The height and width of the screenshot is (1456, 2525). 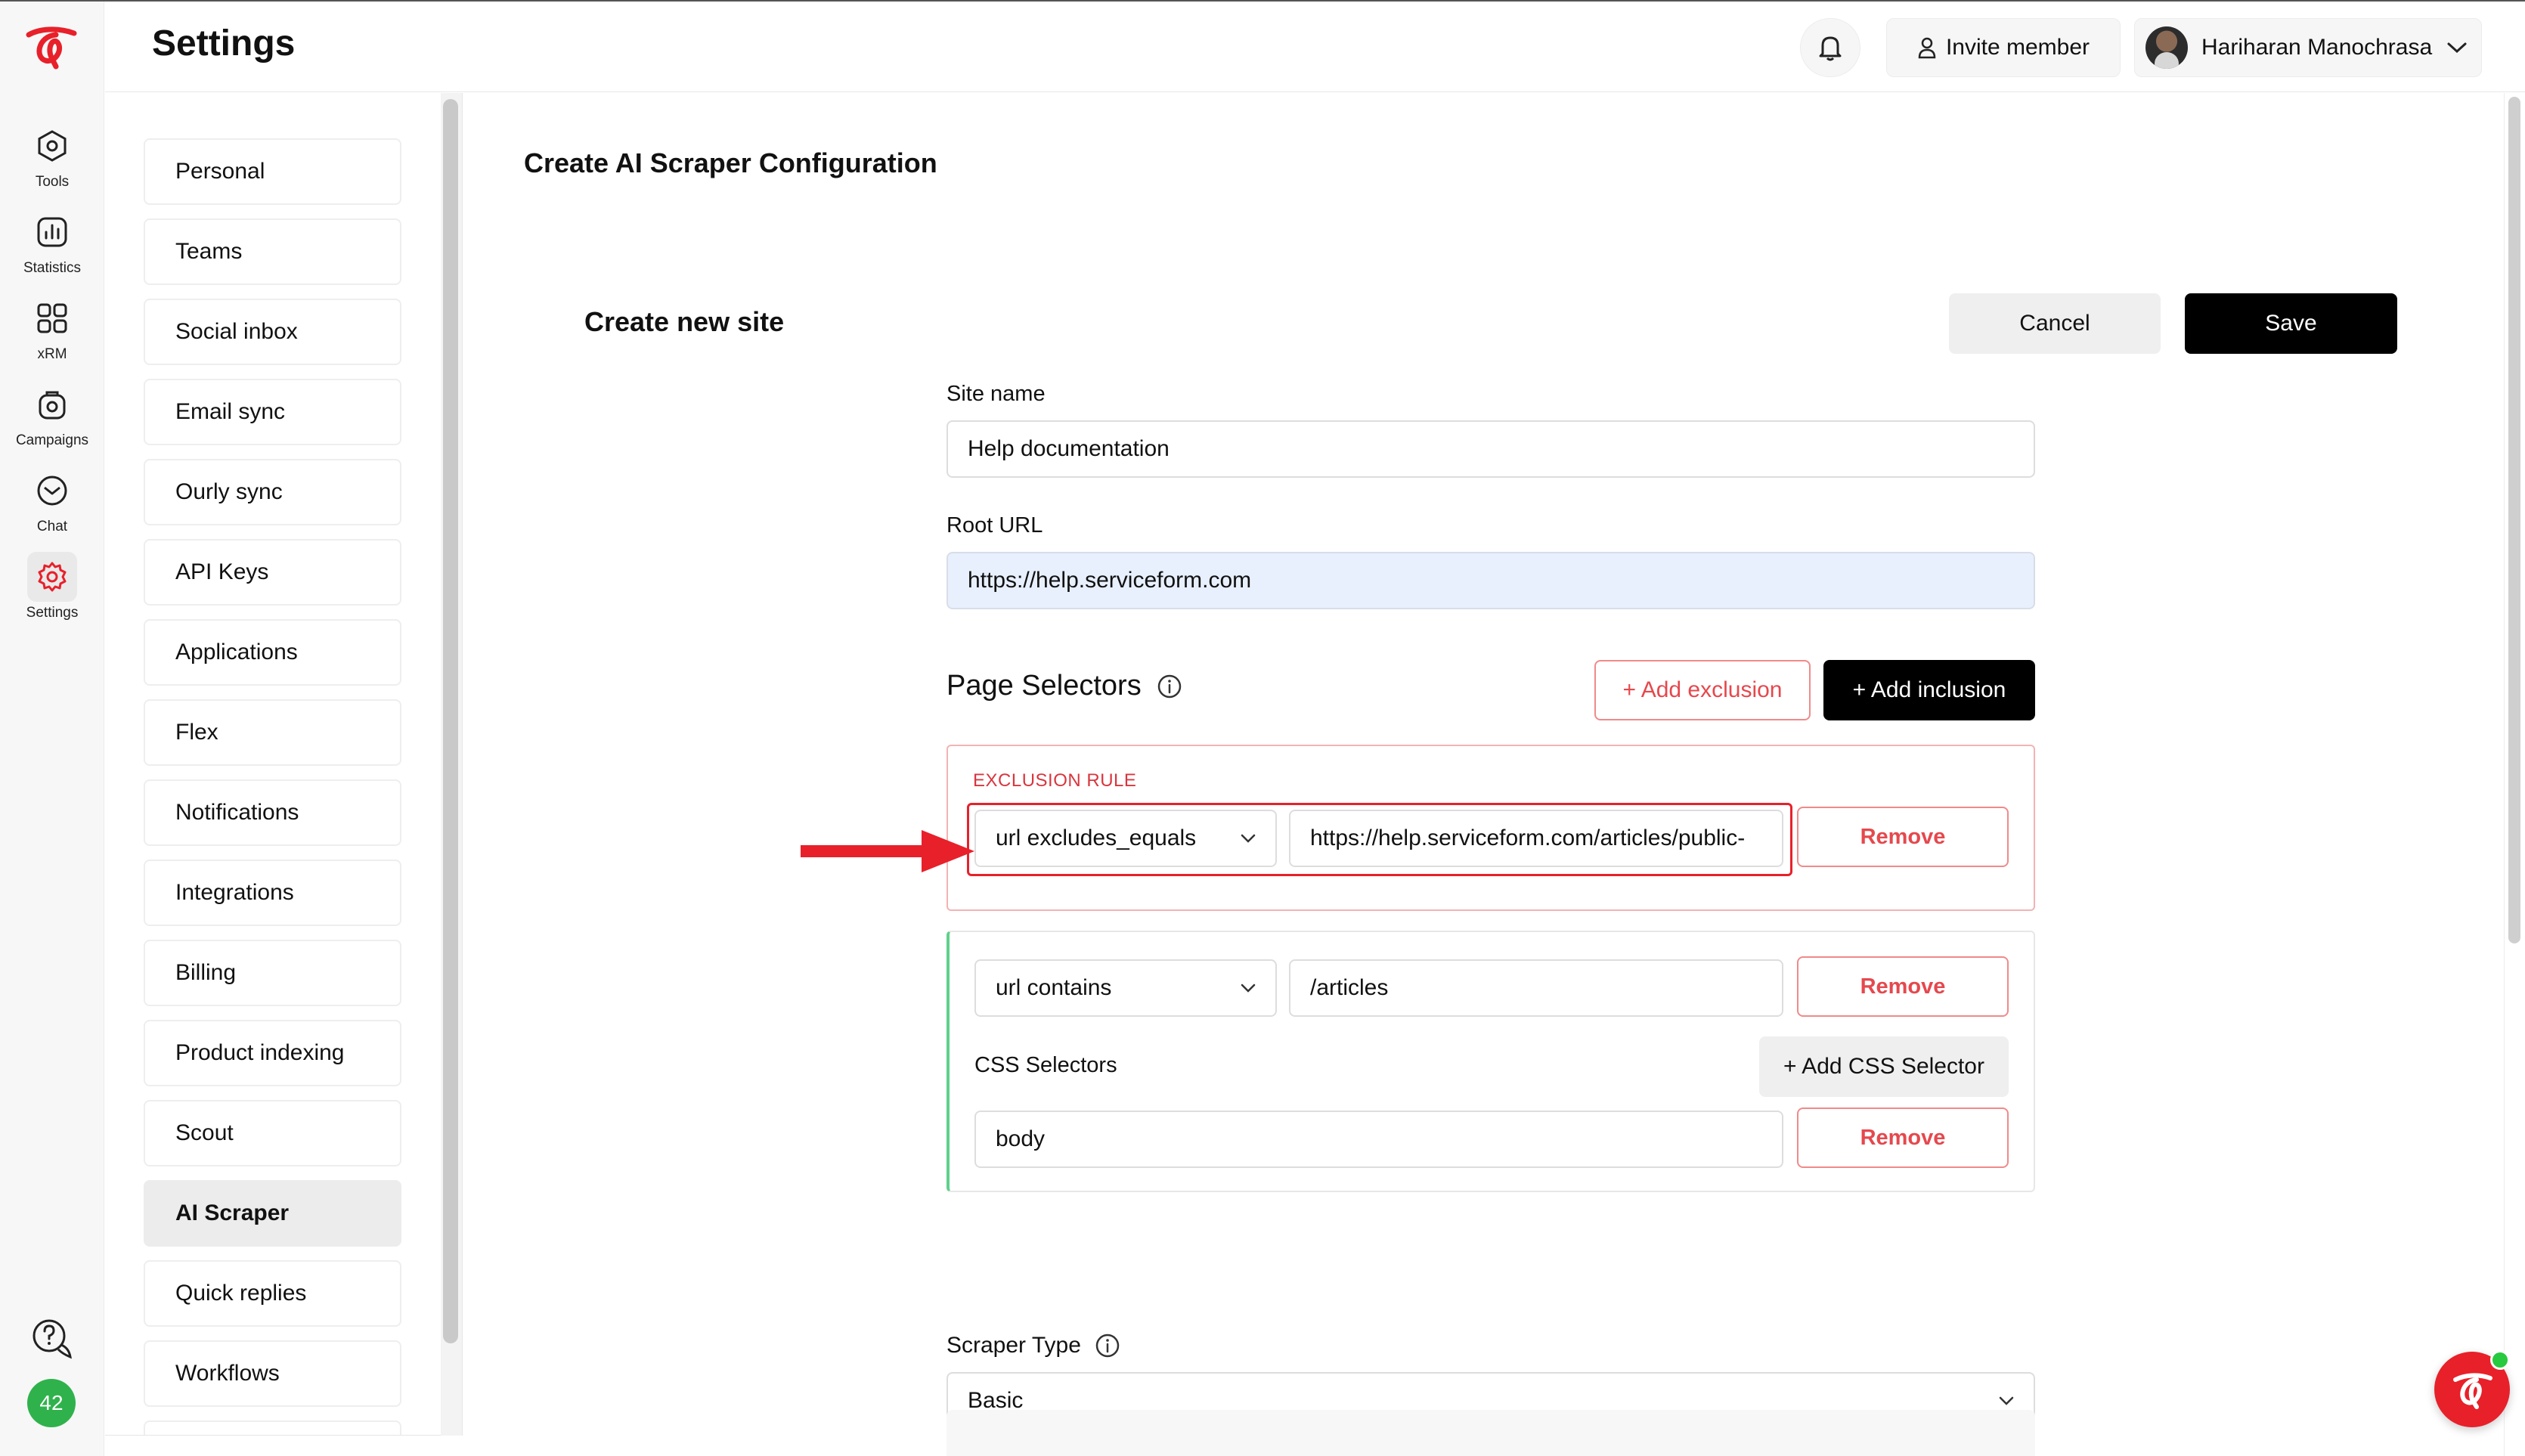 What do you see at coordinates (1884, 1066) in the screenshot?
I see `add-css-selector-button: + Add CSS Selector` at bounding box center [1884, 1066].